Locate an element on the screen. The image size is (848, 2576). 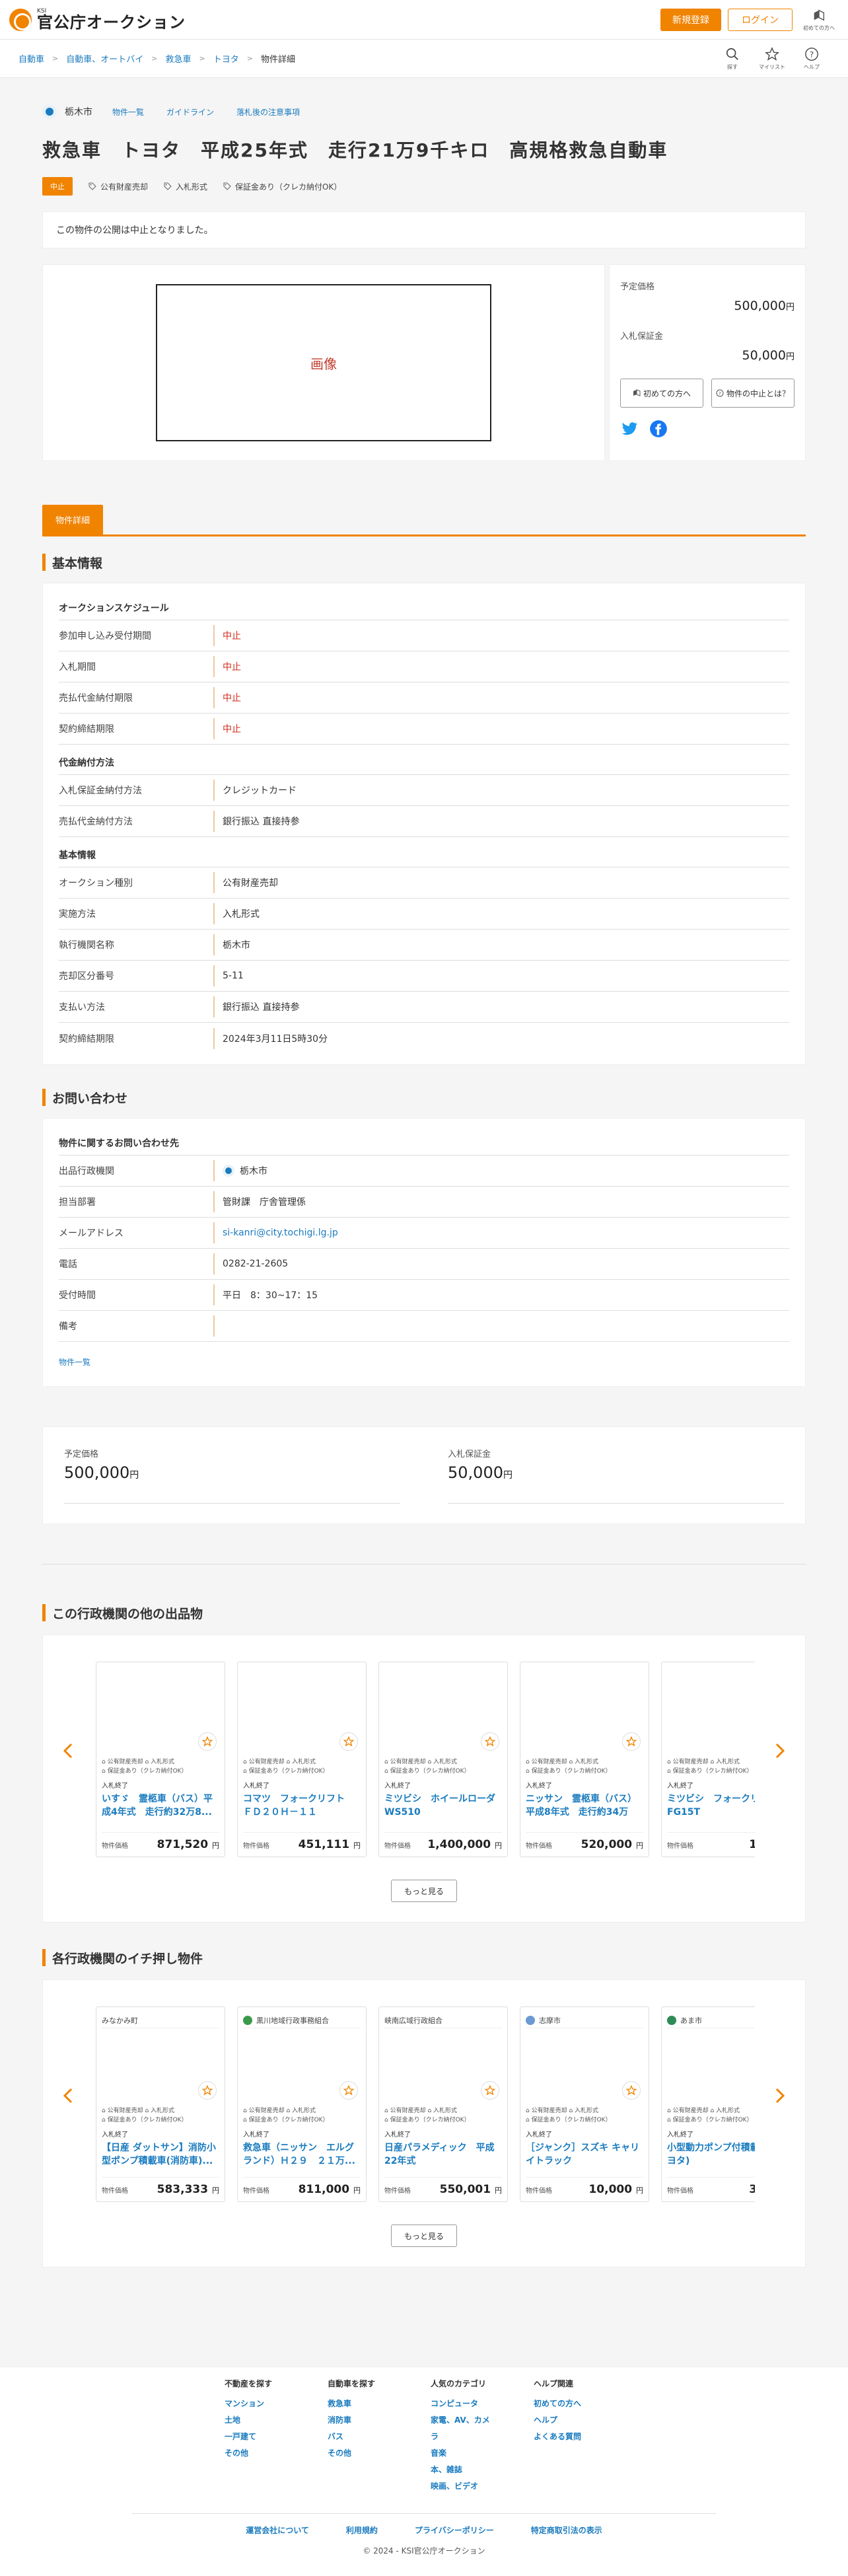
beginner-button: 初めての方へ is located at coordinates (661, 393).